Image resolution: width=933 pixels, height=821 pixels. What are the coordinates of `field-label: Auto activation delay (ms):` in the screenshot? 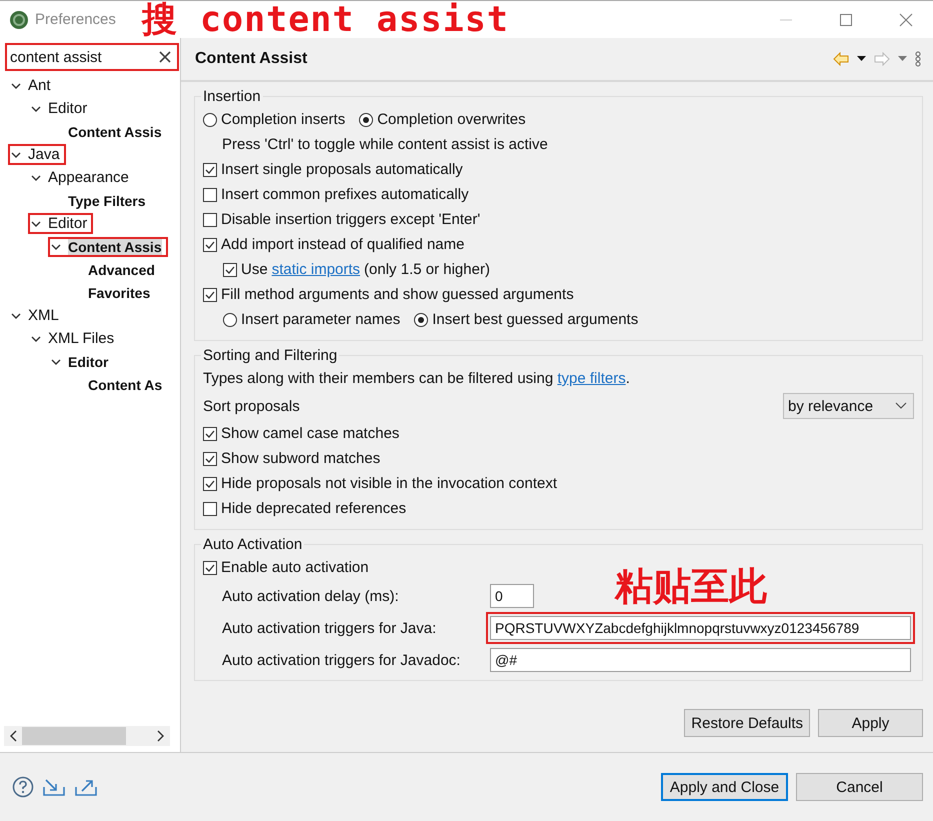 It's located at (311, 596).